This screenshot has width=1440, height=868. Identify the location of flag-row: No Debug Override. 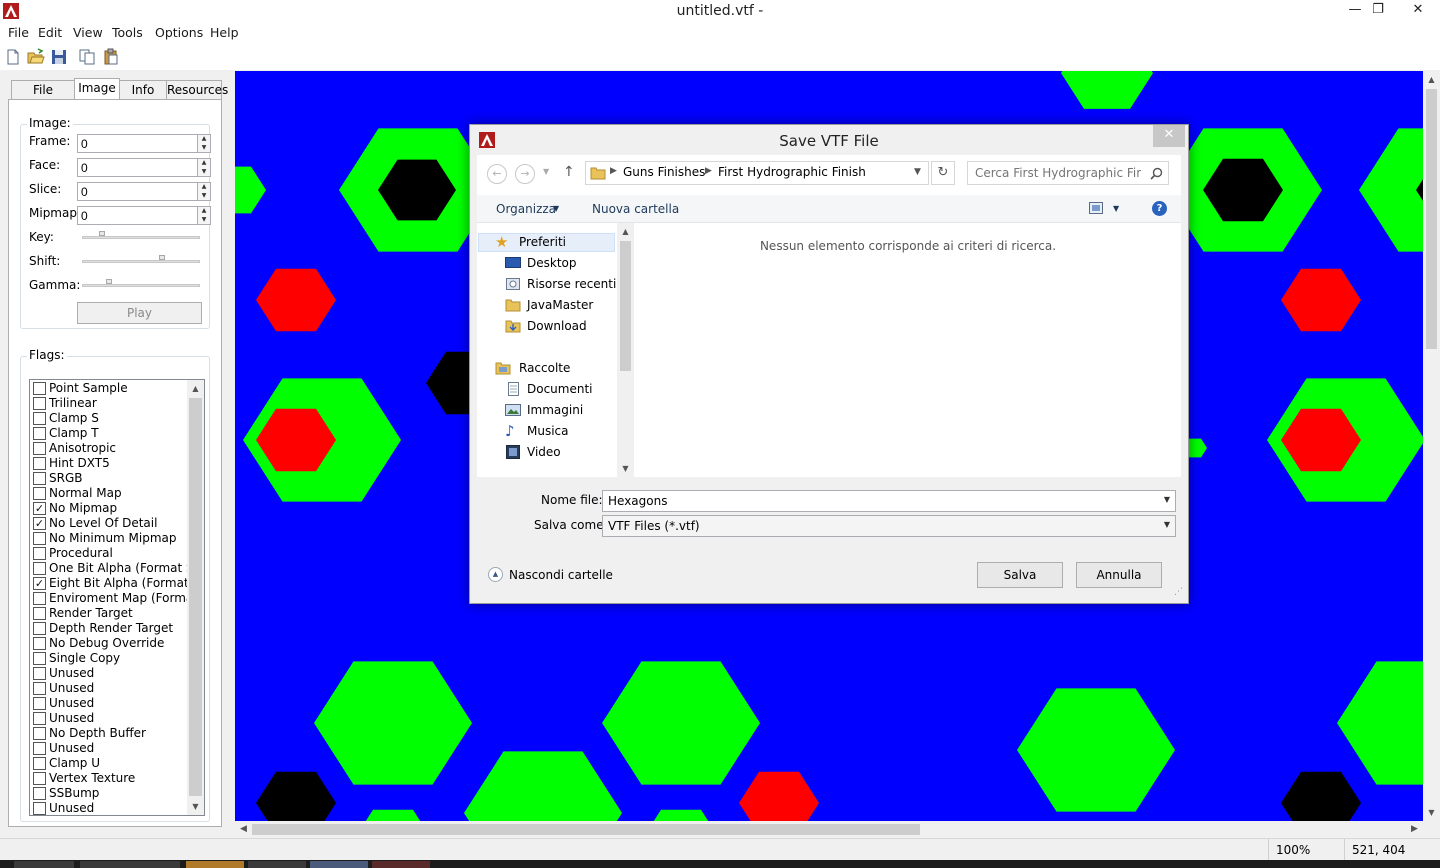
(110, 643).